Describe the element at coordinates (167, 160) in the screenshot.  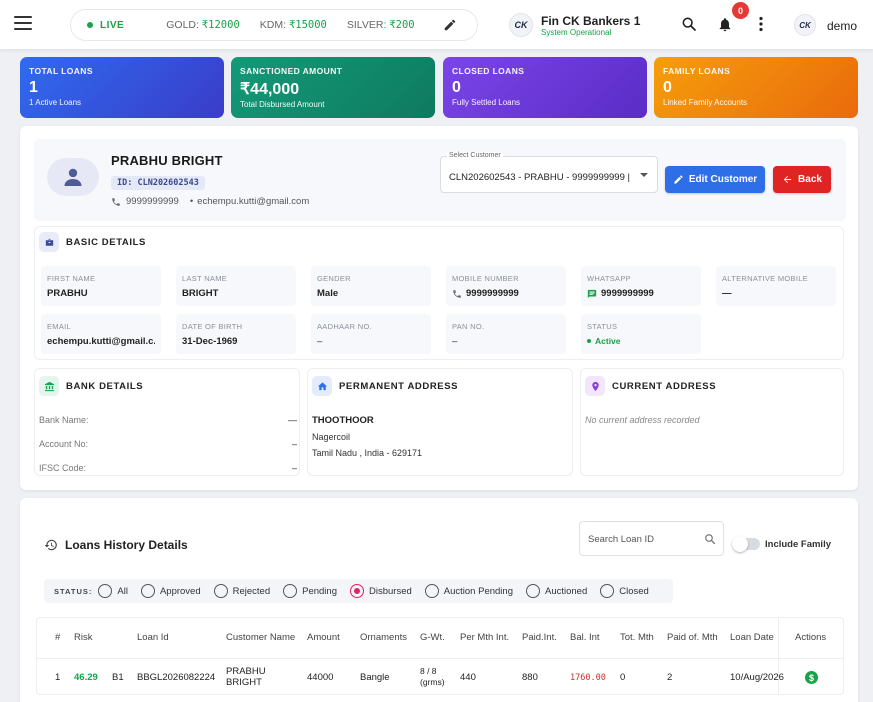
I see `customer-name: PRABHU BRIGHT` at that location.